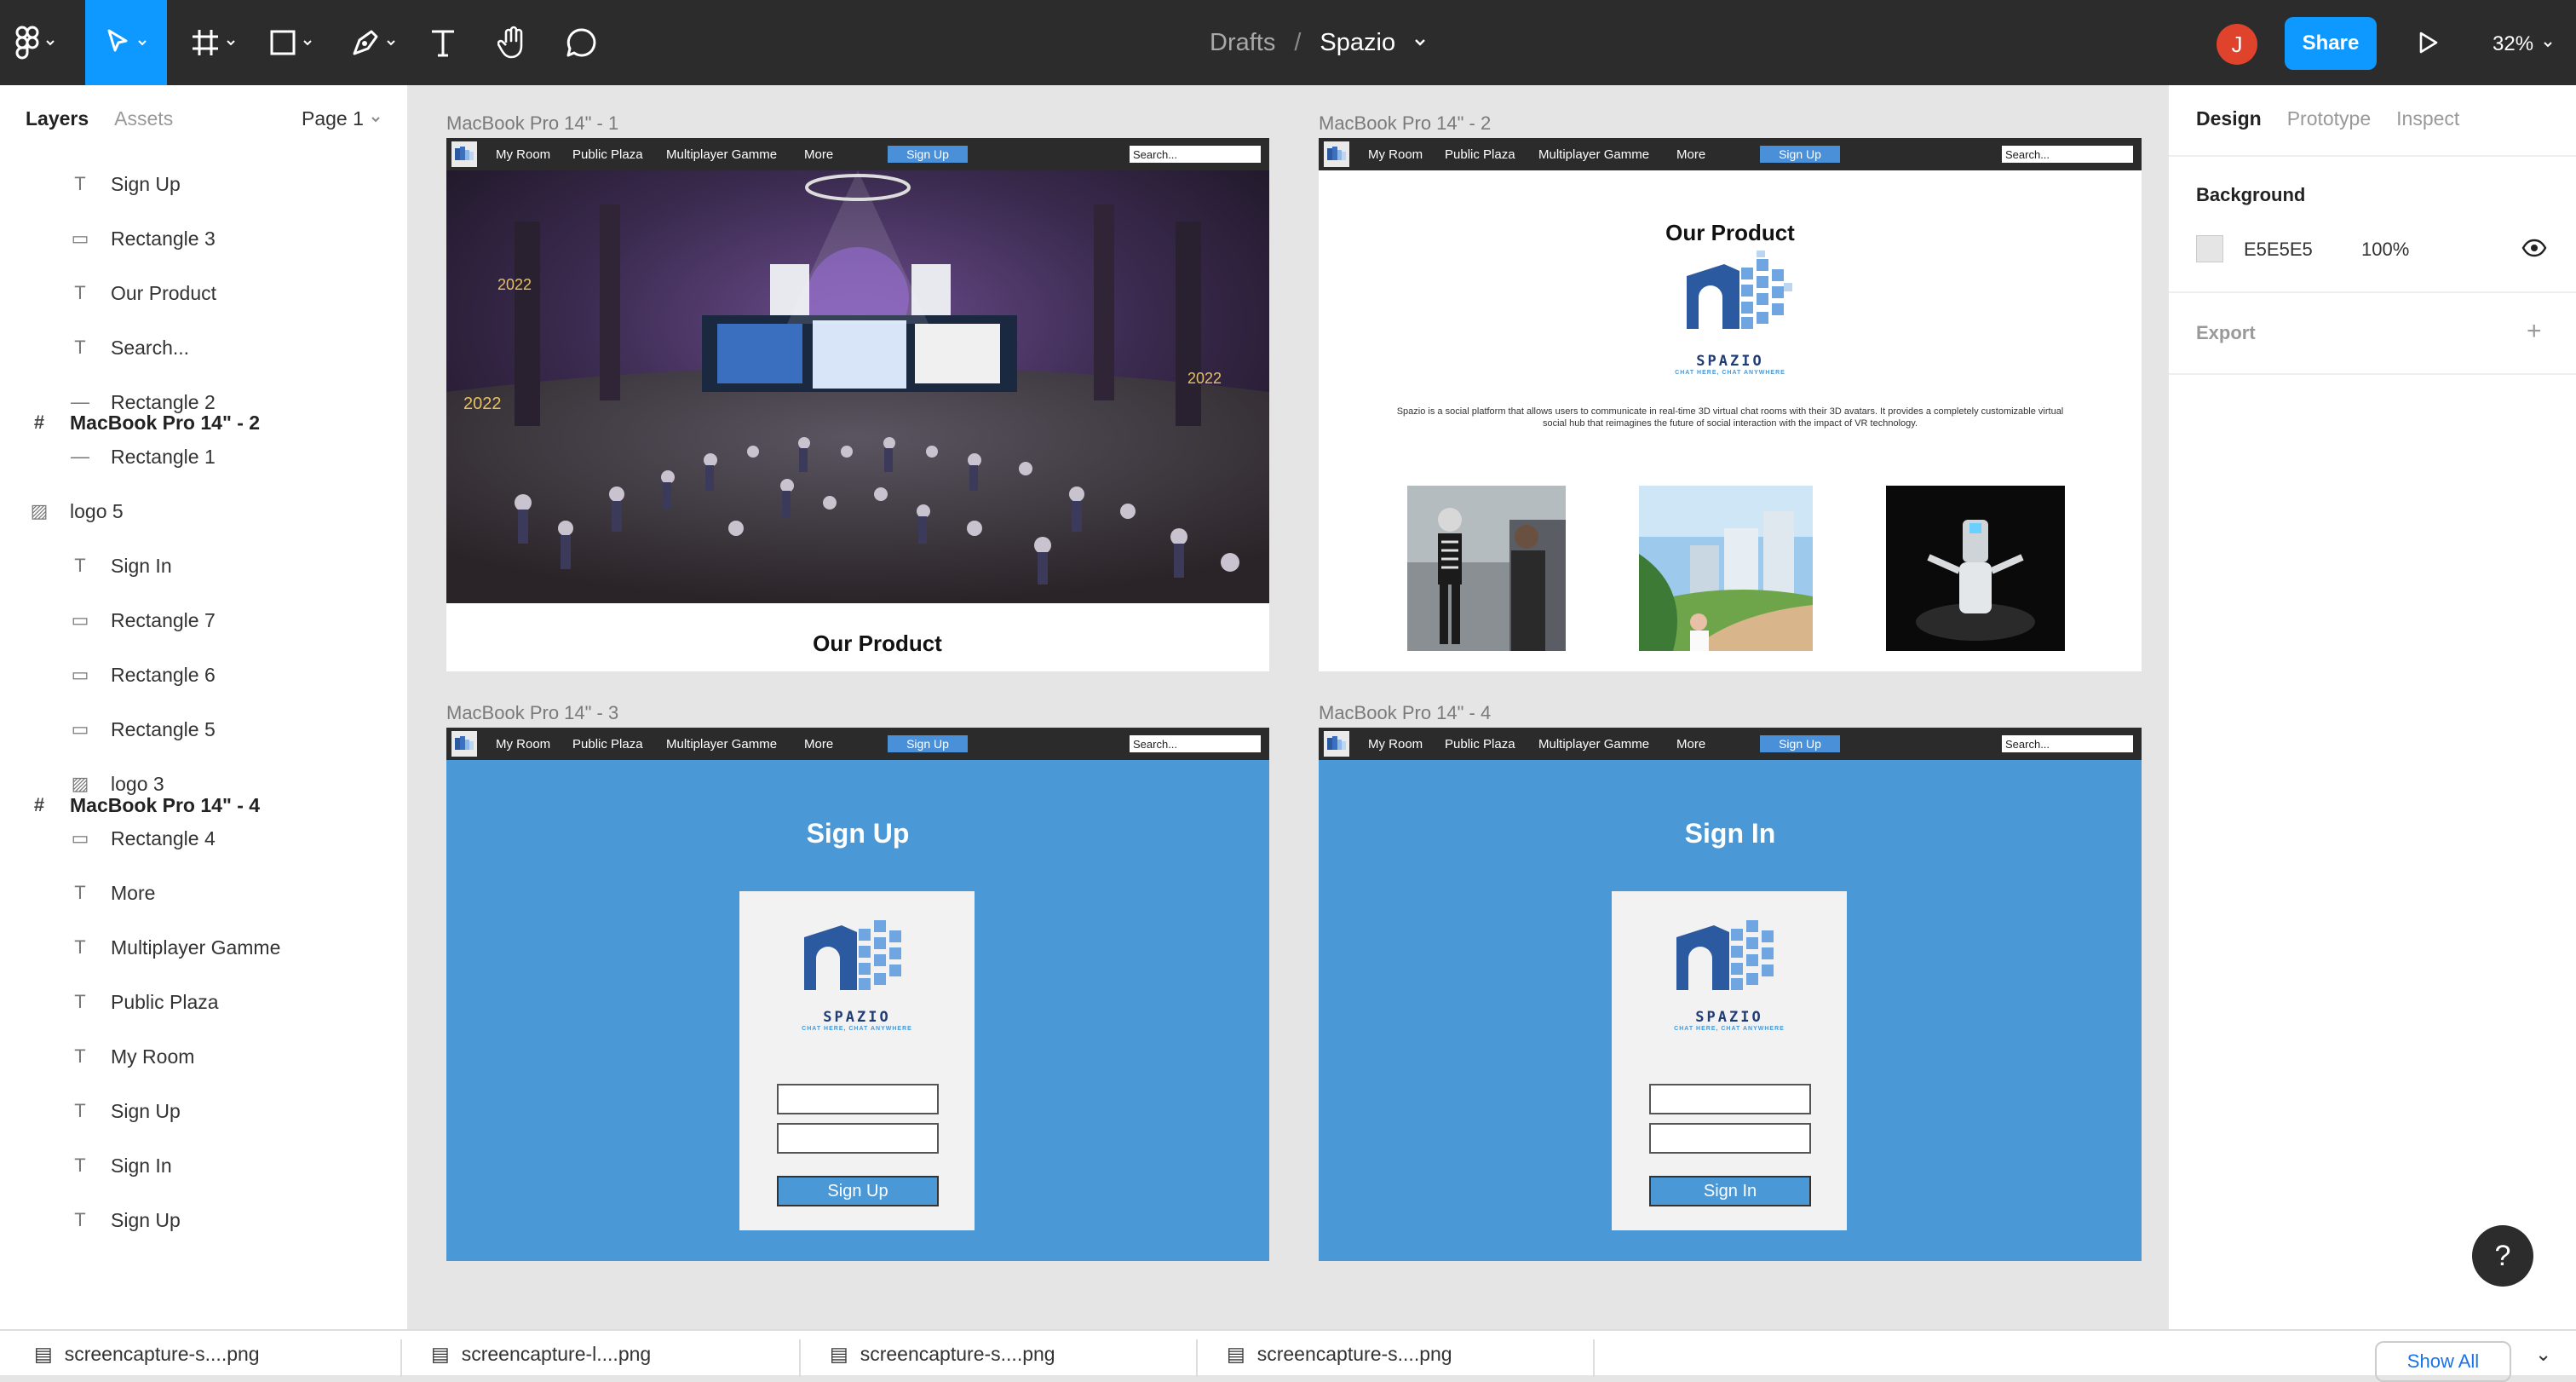  What do you see at coordinates (2385, 250) in the screenshot?
I see `background-opacity-input: 100%` at bounding box center [2385, 250].